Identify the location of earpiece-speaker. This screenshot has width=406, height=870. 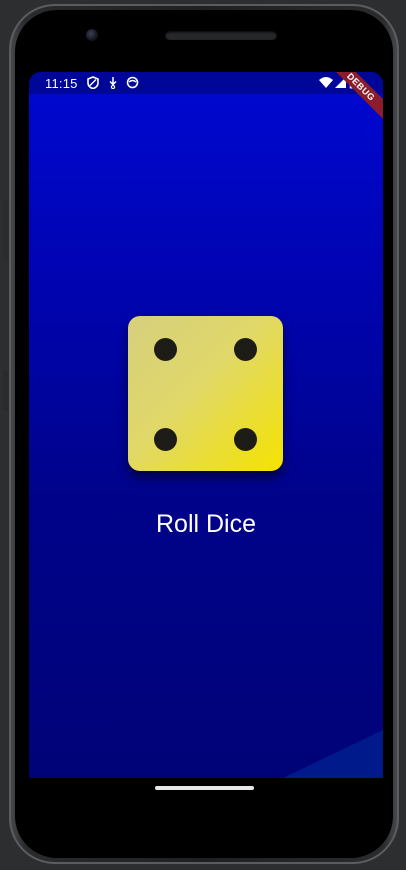
(221, 35).